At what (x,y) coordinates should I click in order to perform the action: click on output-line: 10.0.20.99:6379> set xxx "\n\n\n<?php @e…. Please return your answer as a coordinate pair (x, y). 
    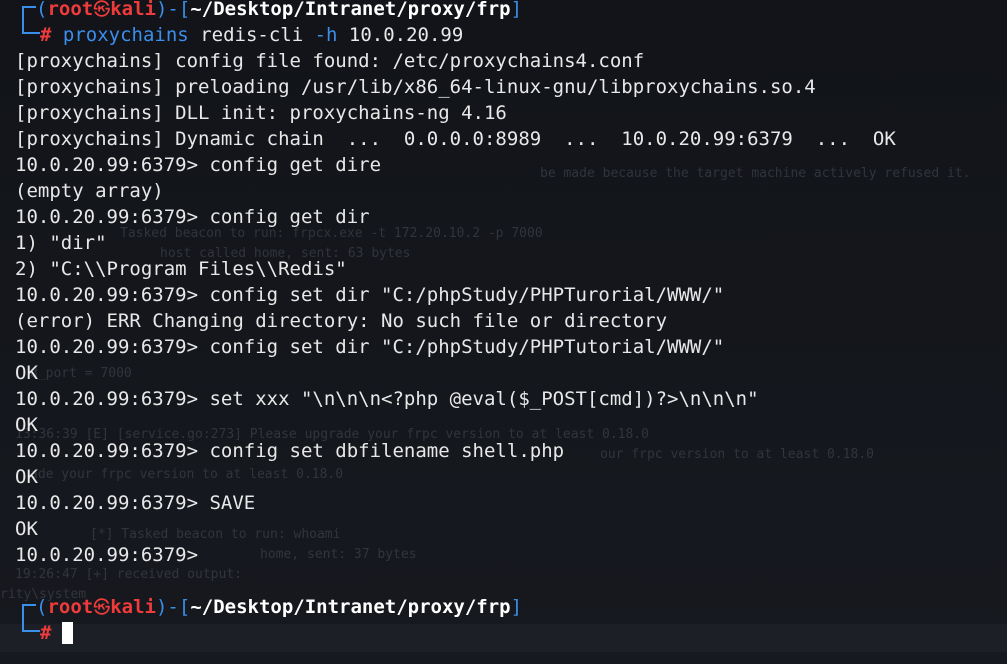
    Looking at the image, I should click on (387, 399).